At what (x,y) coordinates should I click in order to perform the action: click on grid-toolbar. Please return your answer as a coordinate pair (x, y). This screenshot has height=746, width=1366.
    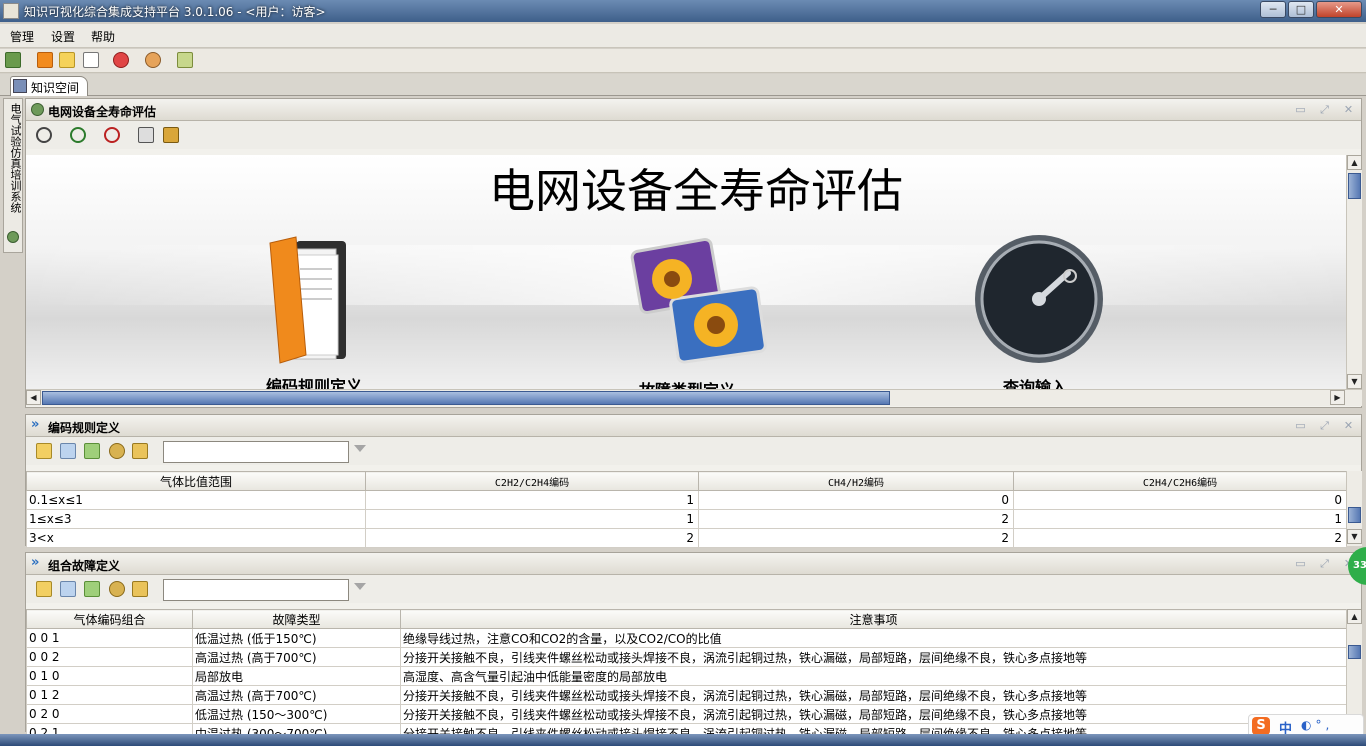
    Looking at the image, I should click on (693, 451).